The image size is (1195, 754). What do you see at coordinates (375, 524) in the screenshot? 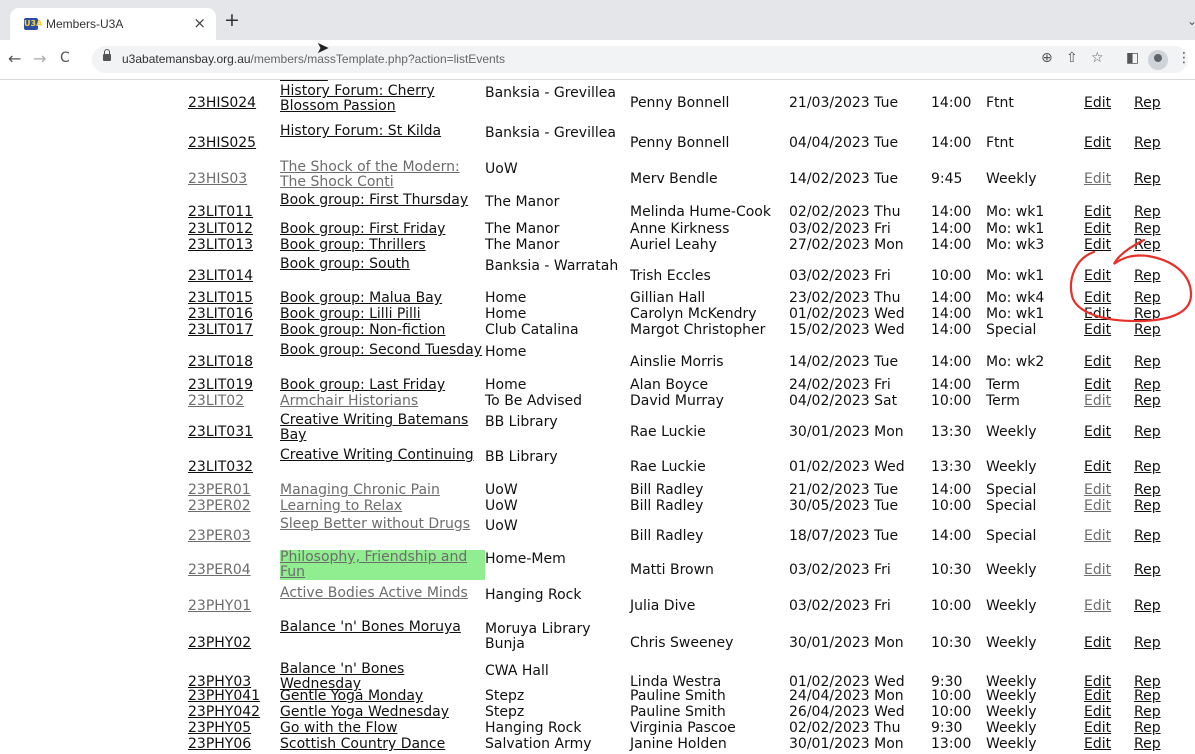
I see `course-title-link-text: Sleep Better without Drugs` at bounding box center [375, 524].